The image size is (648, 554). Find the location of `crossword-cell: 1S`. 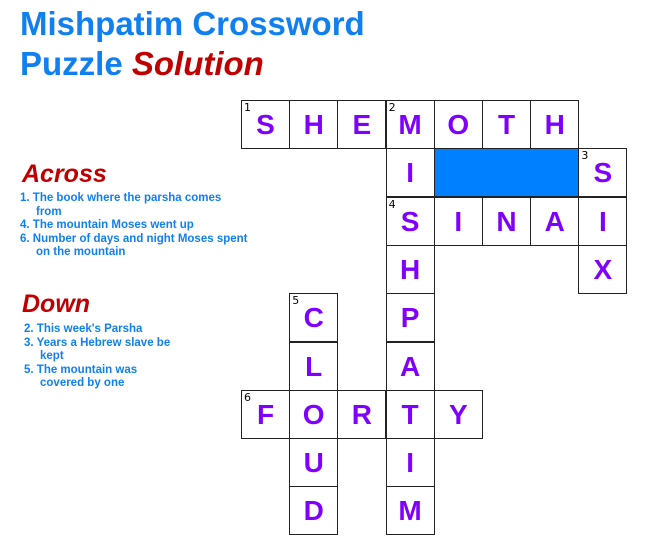

crossword-cell: 1S is located at coordinates (265, 124).